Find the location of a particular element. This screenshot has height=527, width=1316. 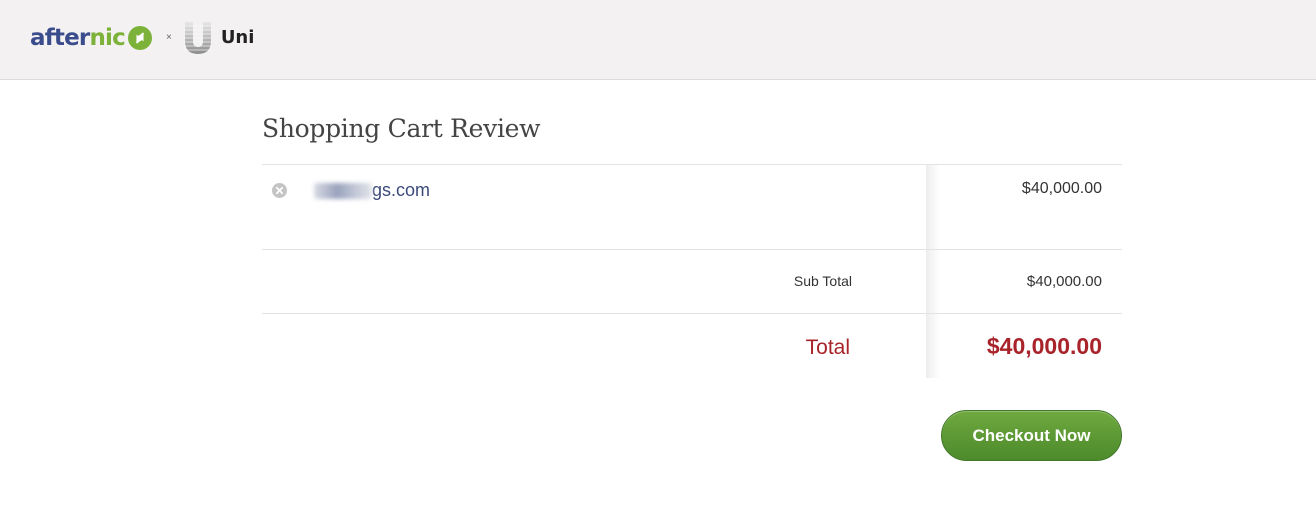

subtotal-row: Sub Total $40,000.00 is located at coordinates (692, 281).